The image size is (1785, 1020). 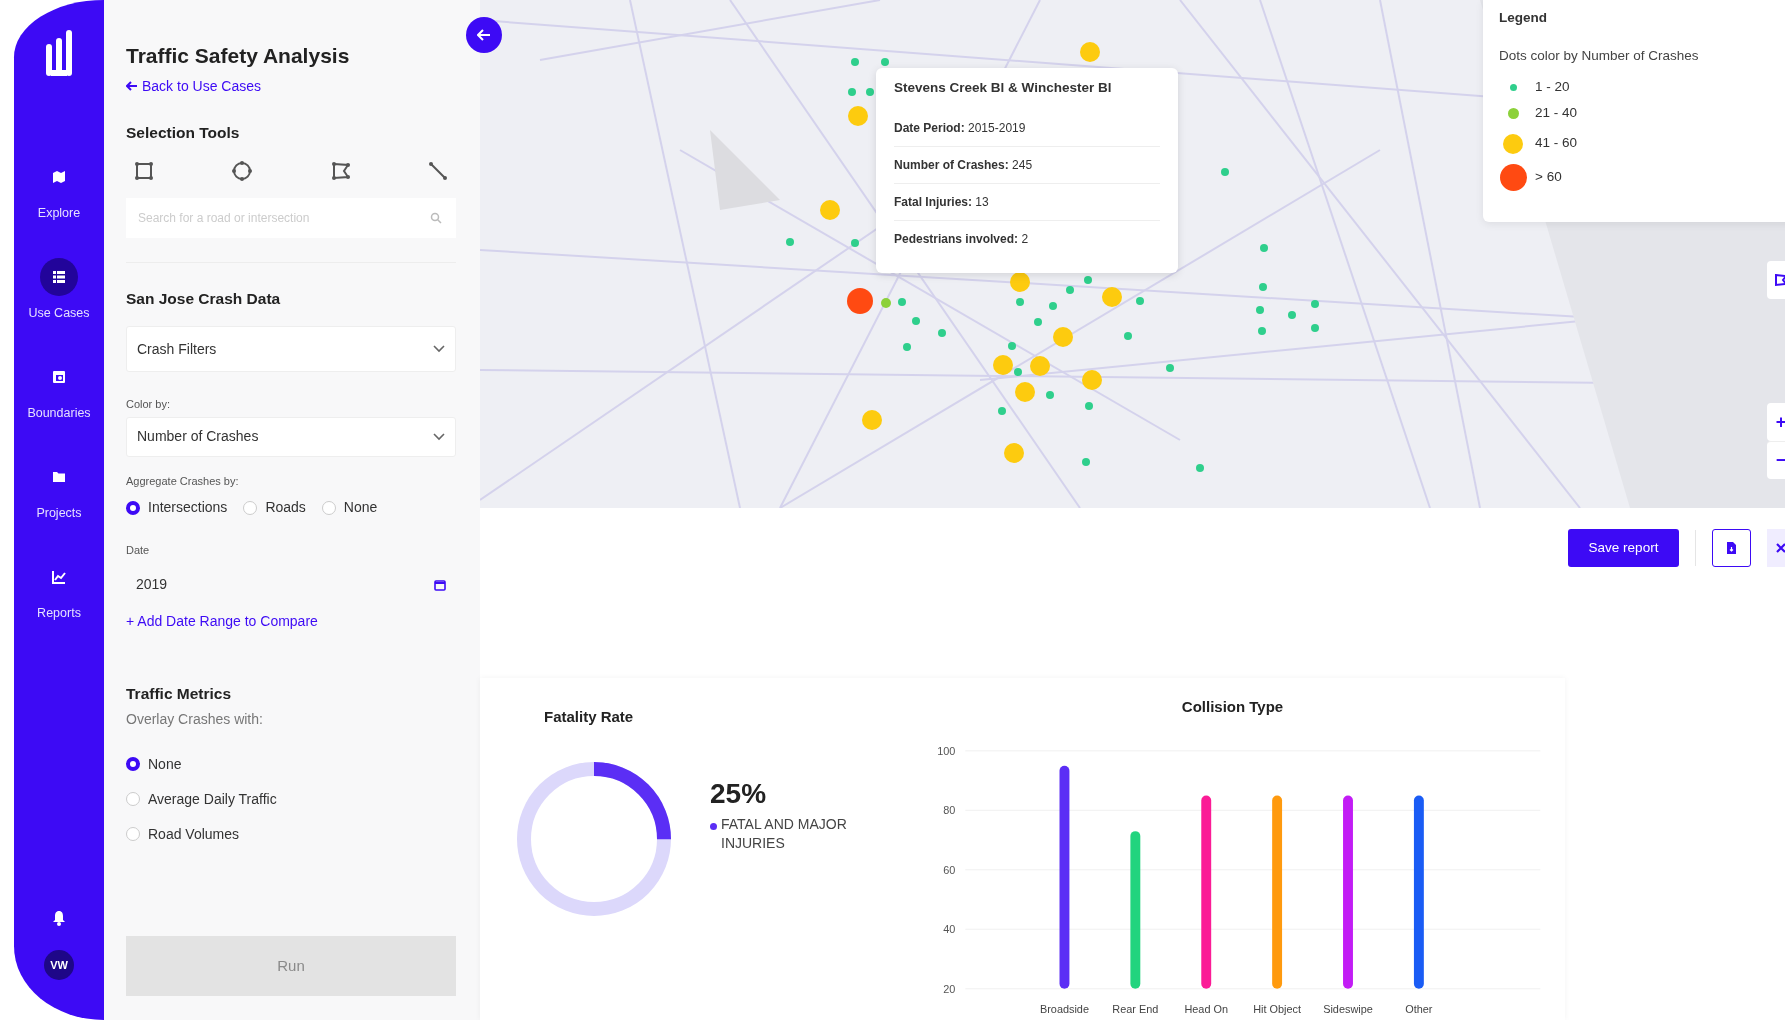 What do you see at coordinates (1780, 548) in the screenshot?
I see `close-icon` at bounding box center [1780, 548].